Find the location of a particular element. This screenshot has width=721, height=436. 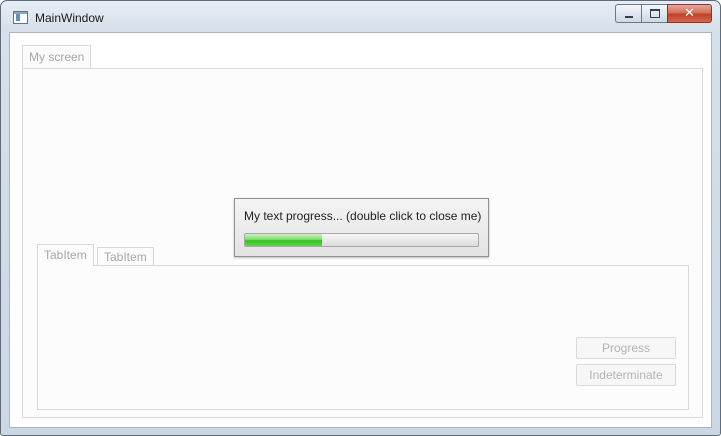

progress-button: Progress is located at coordinates (626, 348).